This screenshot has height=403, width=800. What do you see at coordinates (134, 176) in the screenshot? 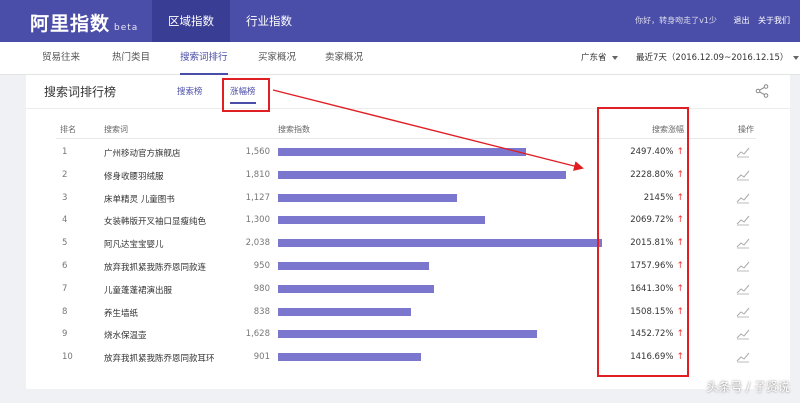
I see `keyword-cell: 修身收腰羽绒服` at bounding box center [134, 176].